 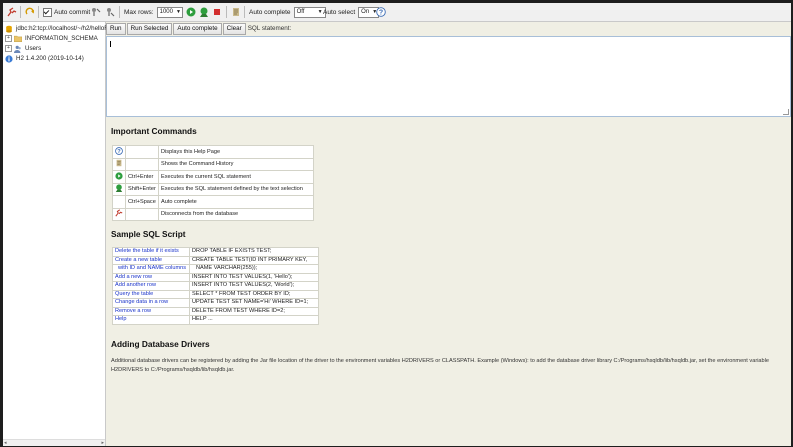 I want to click on auto-select-group: Auto select On ▼, so click(x=351, y=12).